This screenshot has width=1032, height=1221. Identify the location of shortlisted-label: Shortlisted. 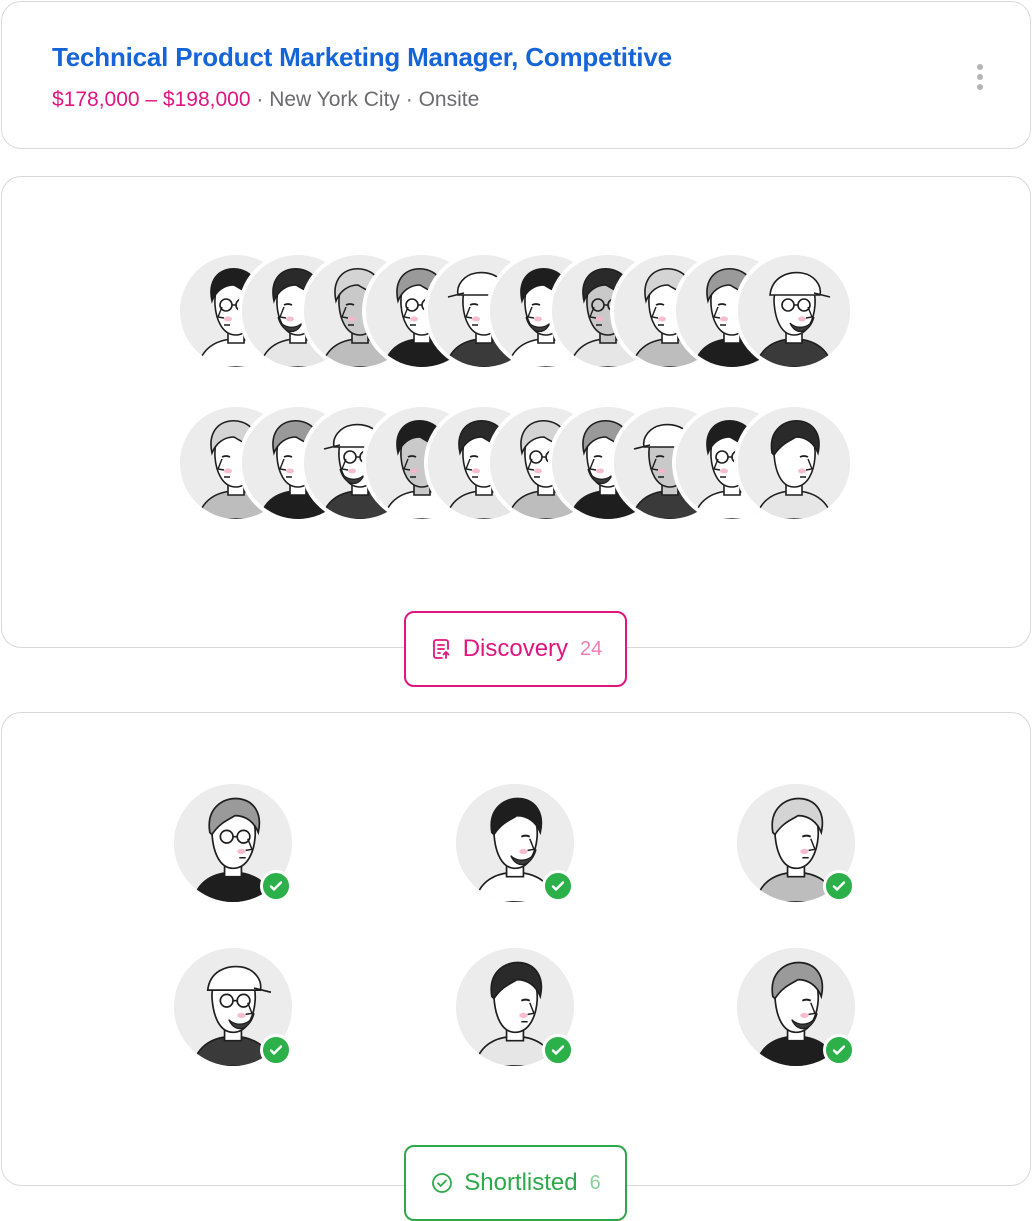
(521, 1182).